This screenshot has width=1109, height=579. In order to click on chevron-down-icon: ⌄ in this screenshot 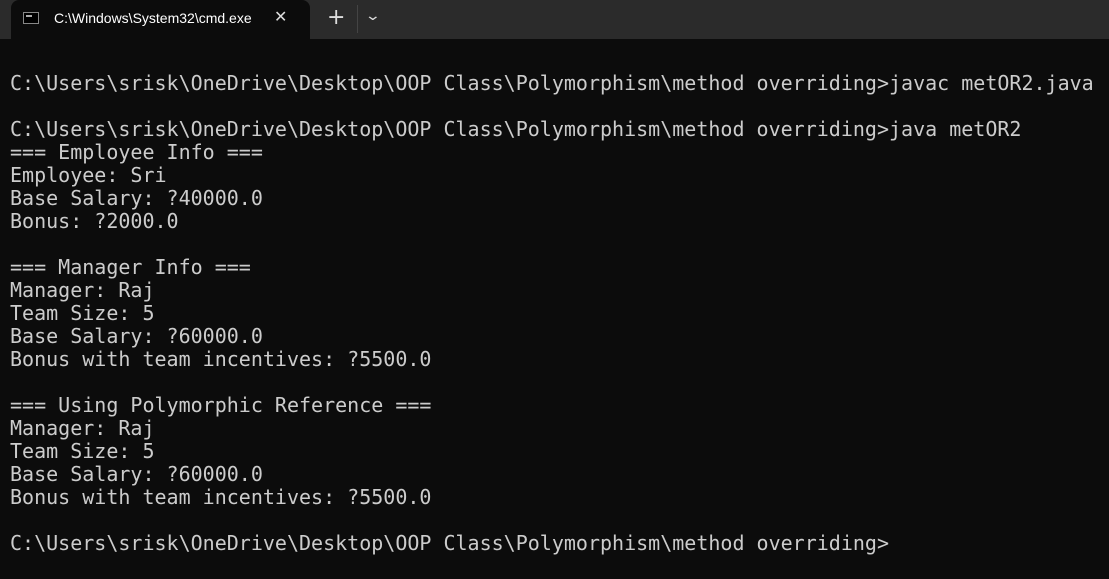, I will do `click(373, 16)`.